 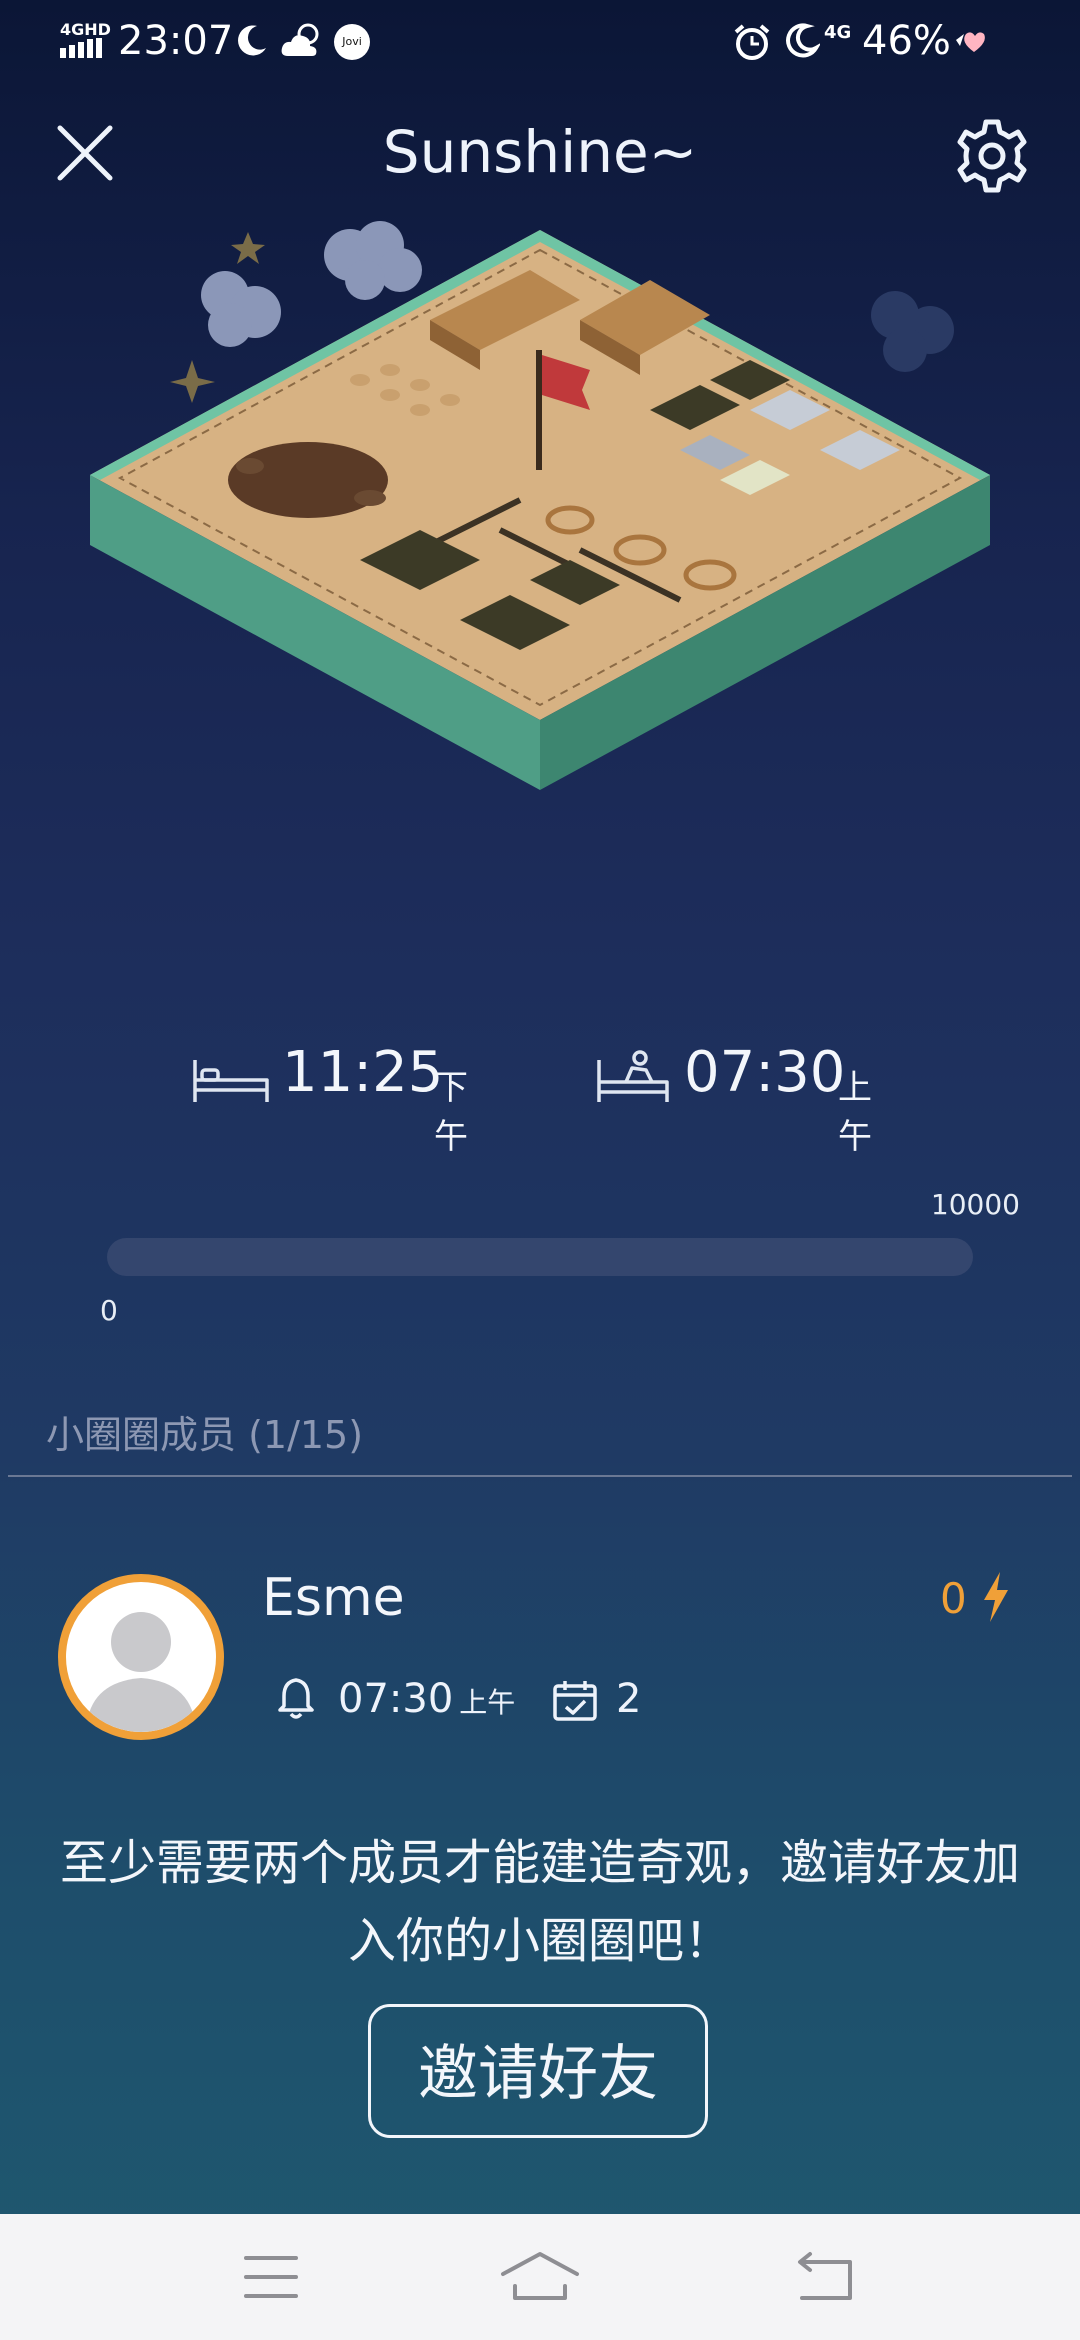 I want to click on lightning-icon, so click(x=996, y=1597).